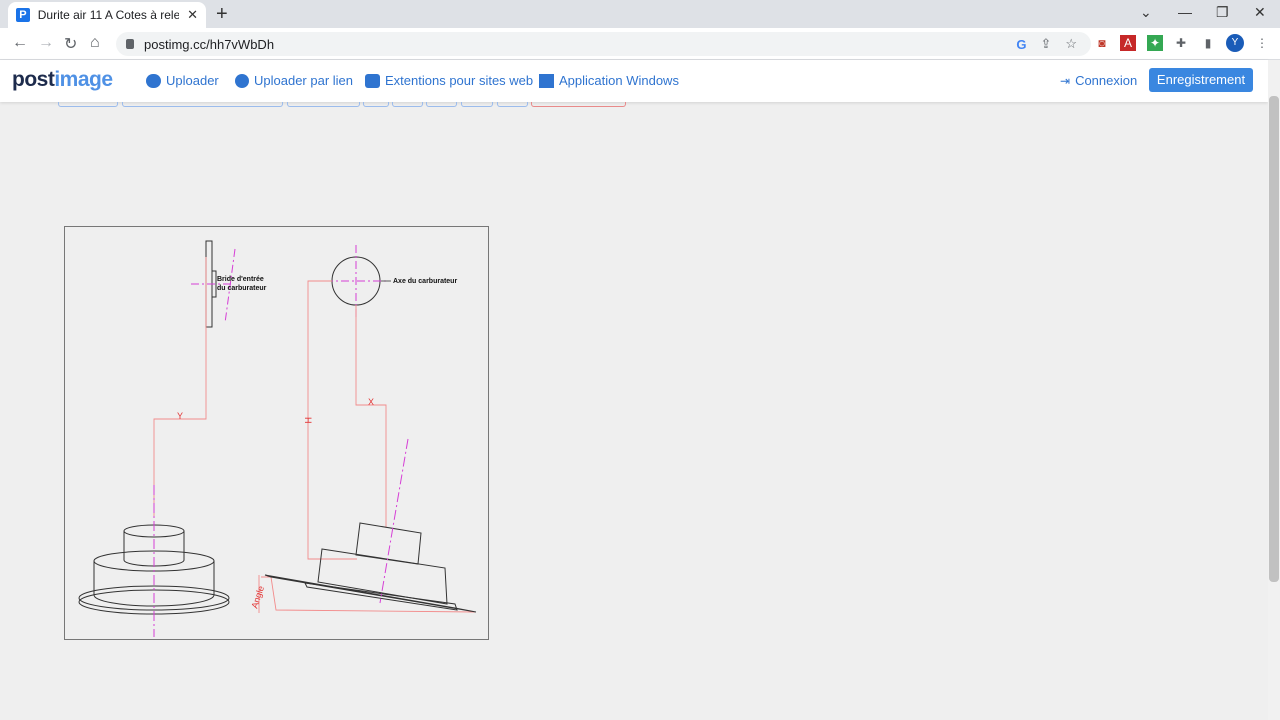 Image resolution: width=1280 pixels, height=720 pixels. Describe the element at coordinates (23, 15) in the screenshot. I see `postimage-favicon-icon: P` at that location.